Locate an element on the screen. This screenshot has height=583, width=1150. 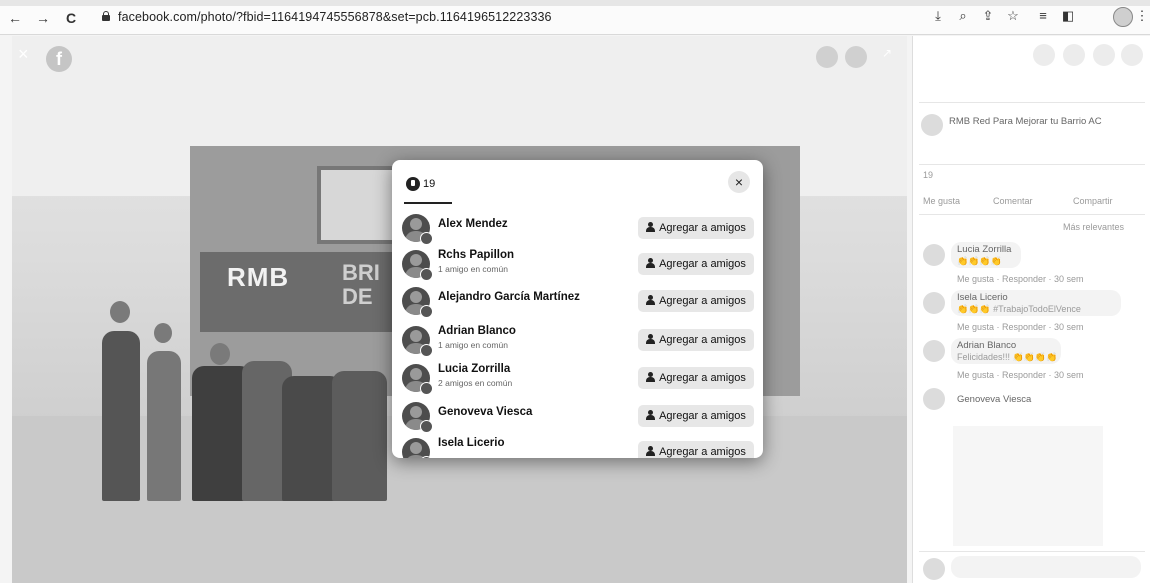
comment-author: Lucia Zorrilla is located at coordinates (984, 249).